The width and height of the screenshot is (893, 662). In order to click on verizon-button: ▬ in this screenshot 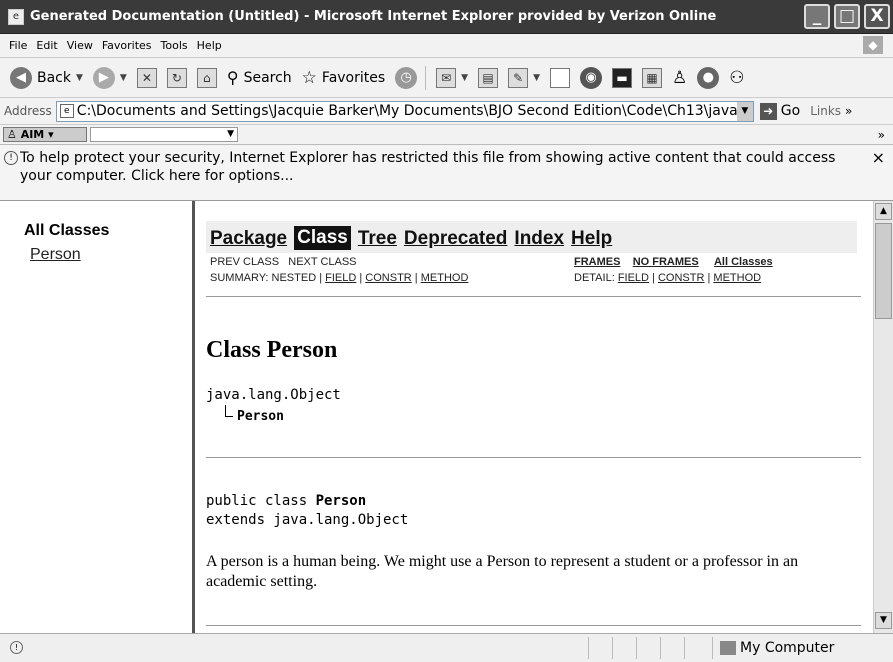, I will do `click(622, 77)`.